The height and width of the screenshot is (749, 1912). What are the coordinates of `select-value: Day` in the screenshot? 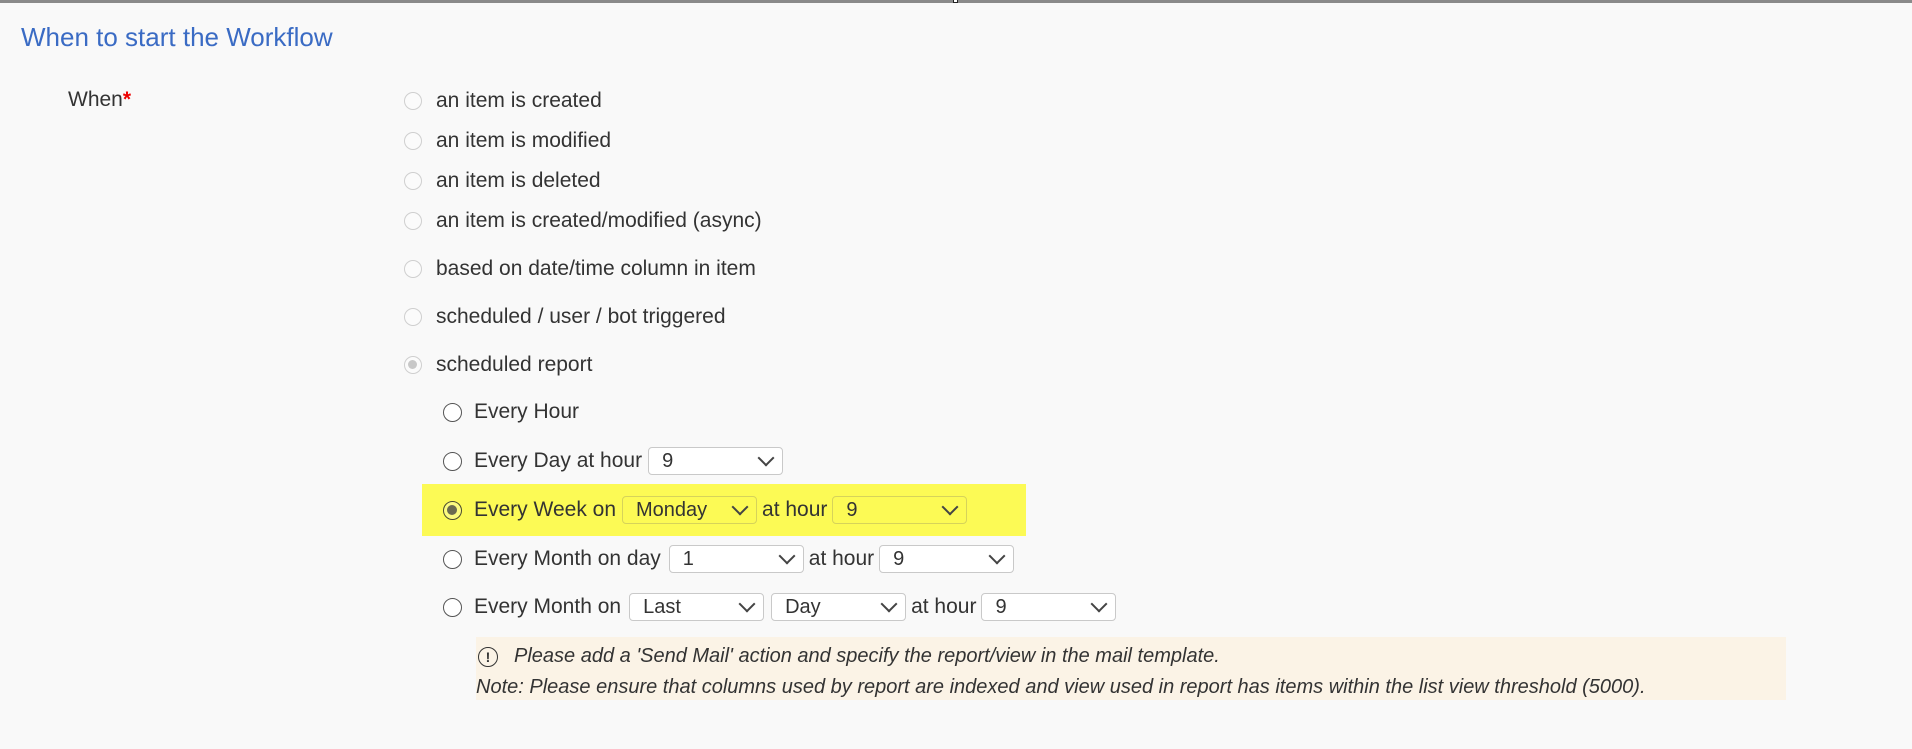 It's located at (803, 606).